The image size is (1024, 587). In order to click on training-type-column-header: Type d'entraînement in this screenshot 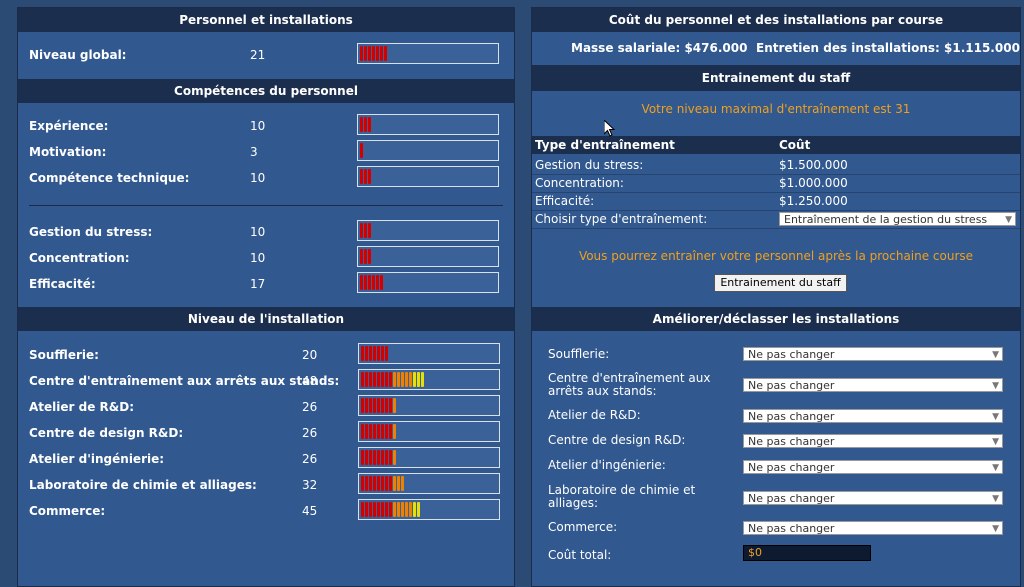, I will do `click(605, 145)`.